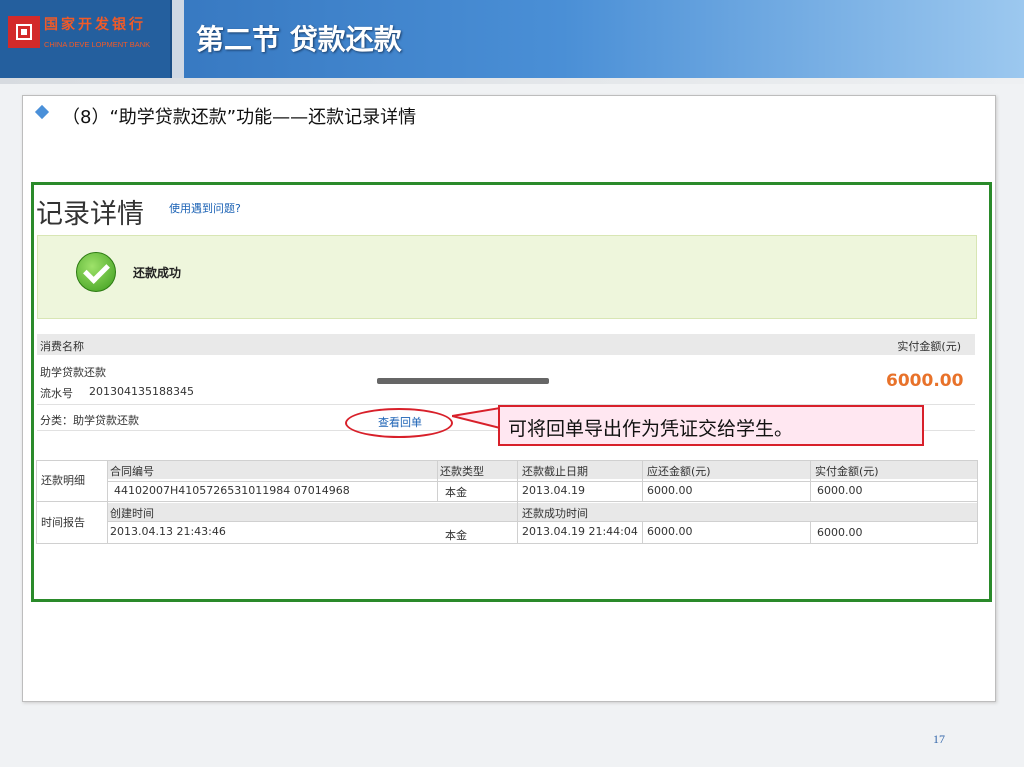 The height and width of the screenshot is (767, 1024). What do you see at coordinates (132, 471) in the screenshot?
I see `col-contract-no: 合同编号` at bounding box center [132, 471].